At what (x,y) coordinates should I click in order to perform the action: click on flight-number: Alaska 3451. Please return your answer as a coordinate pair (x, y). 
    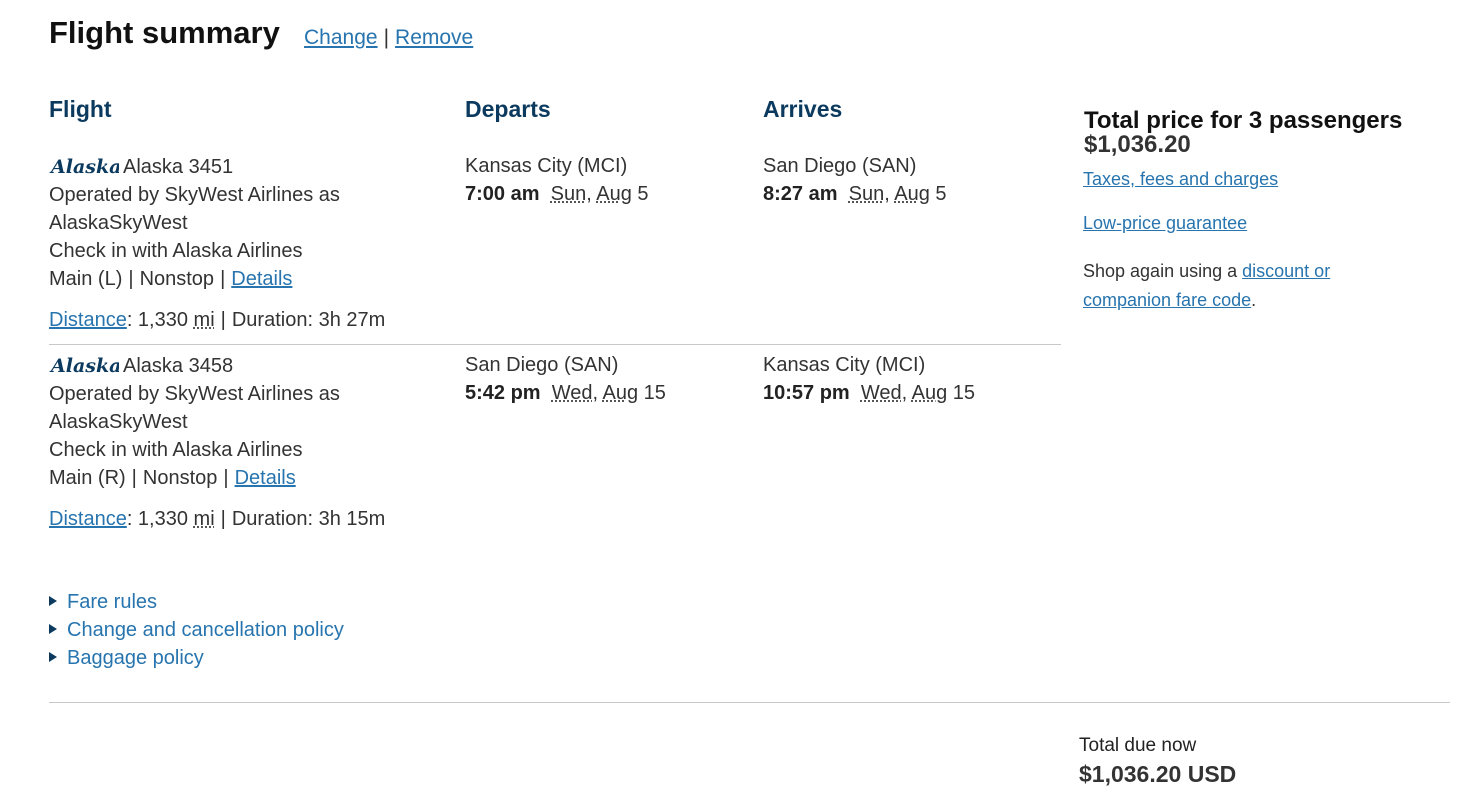
    Looking at the image, I should click on (178, 167).